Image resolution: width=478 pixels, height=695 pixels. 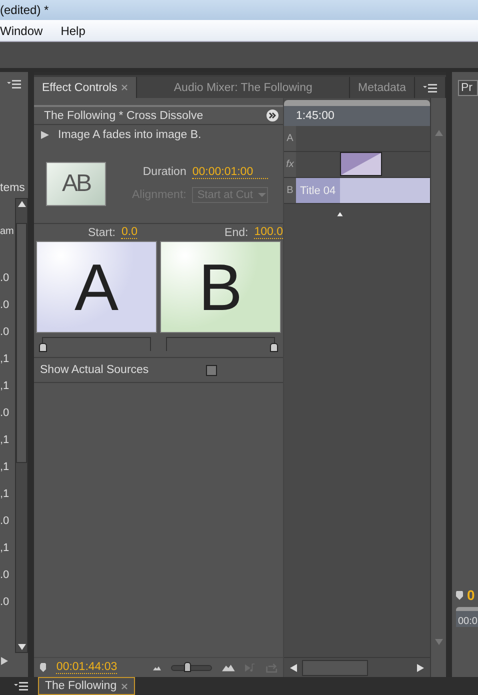 I want to click on duration-label: Duration, so click(x=164, y=172).